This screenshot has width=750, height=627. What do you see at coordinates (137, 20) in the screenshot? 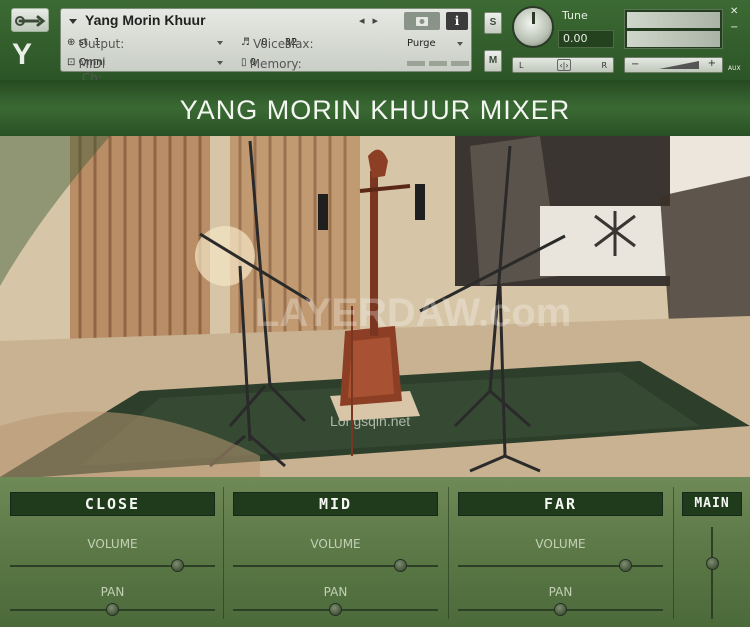
I see `instrument-name: Yang Morin Khuur` at bounding box center [137, 20].